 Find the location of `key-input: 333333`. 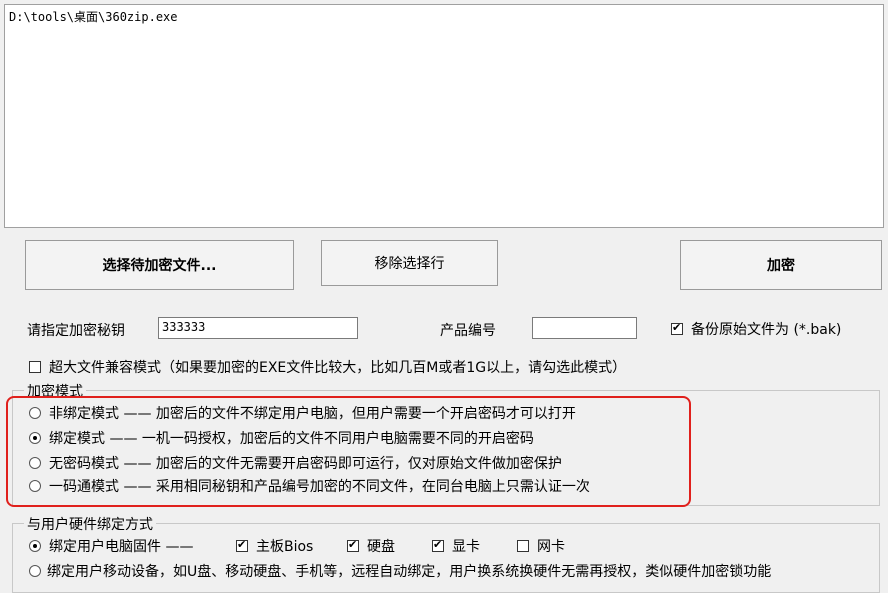

key-input: 333333 is located at coordinates (258, 328).